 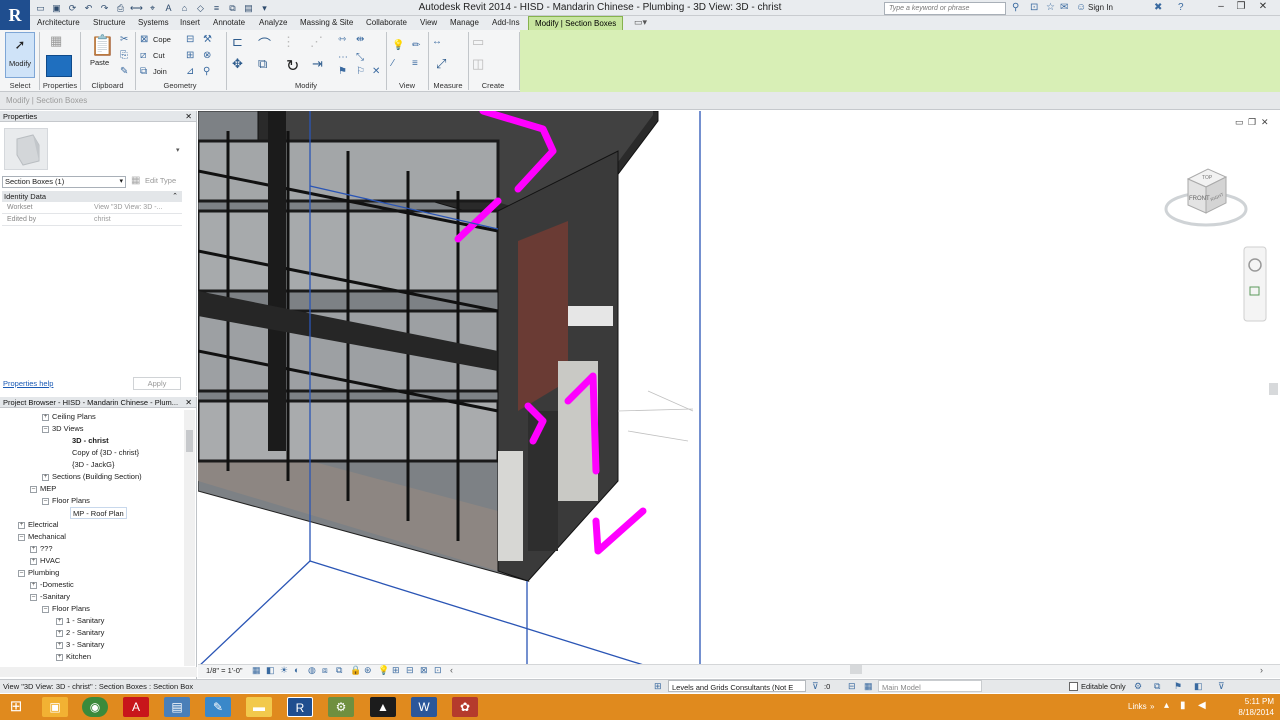 What do you see at coordinates (1158, 7) in the screenshot?
I see `exchange-apps-icon: ✖` at bounding box center [1158, 7].